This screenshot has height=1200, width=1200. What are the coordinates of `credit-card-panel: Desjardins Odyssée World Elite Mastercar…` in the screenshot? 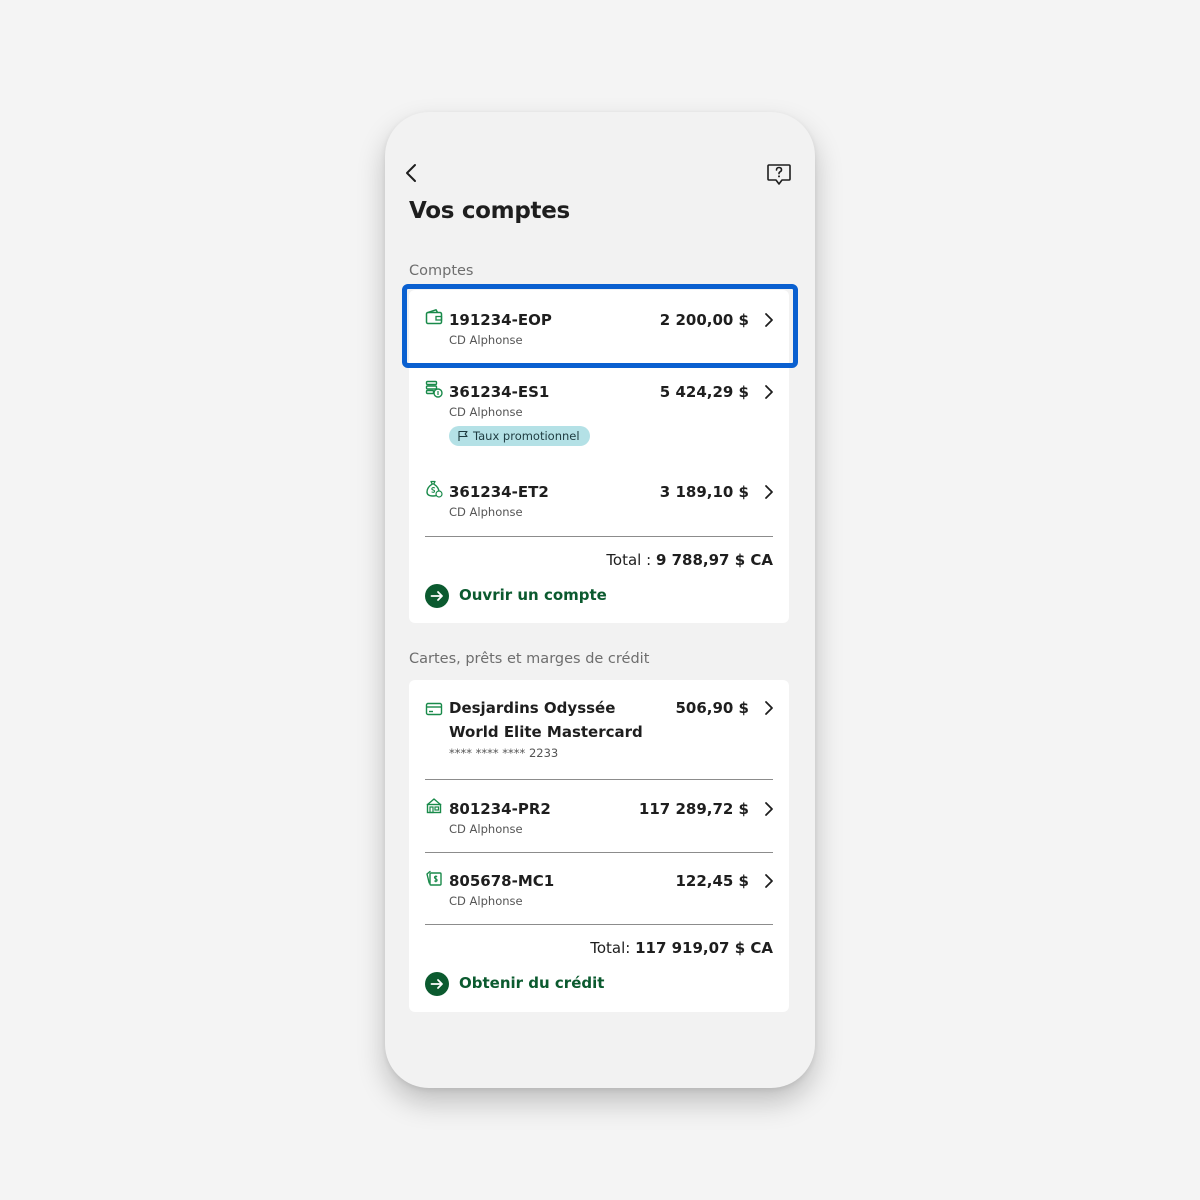 It's located at (599, 846).